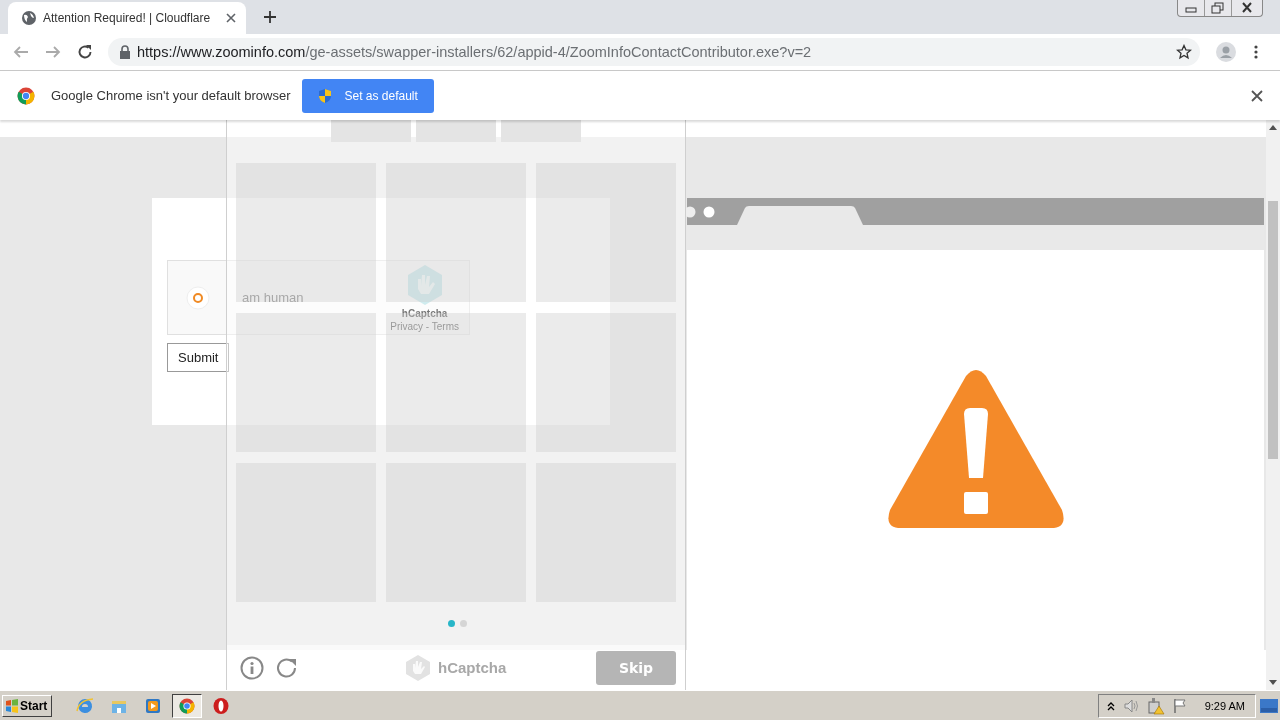 This screenshot has height=720, width=1280. What do you see at coordinates (424, 313) in the screenshot?
I see `widget-brand: hCaptcha` at bounding box center [424, 313].